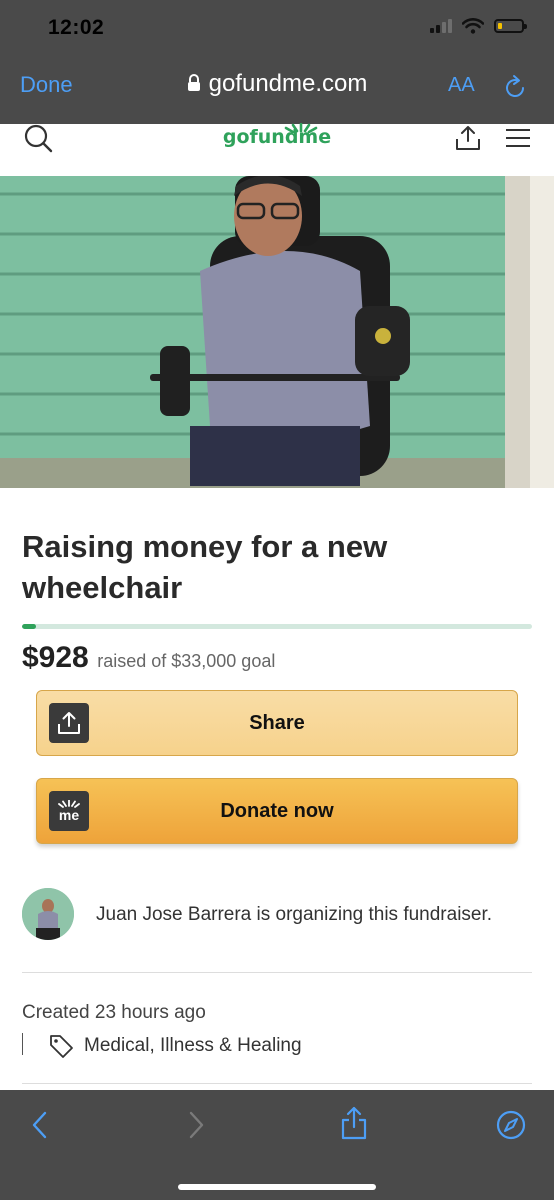 This screenshot has width=554, height=1200. Describe the element at coordinates (510, 26) in the screenshot. I see `battery-icon` at that location.